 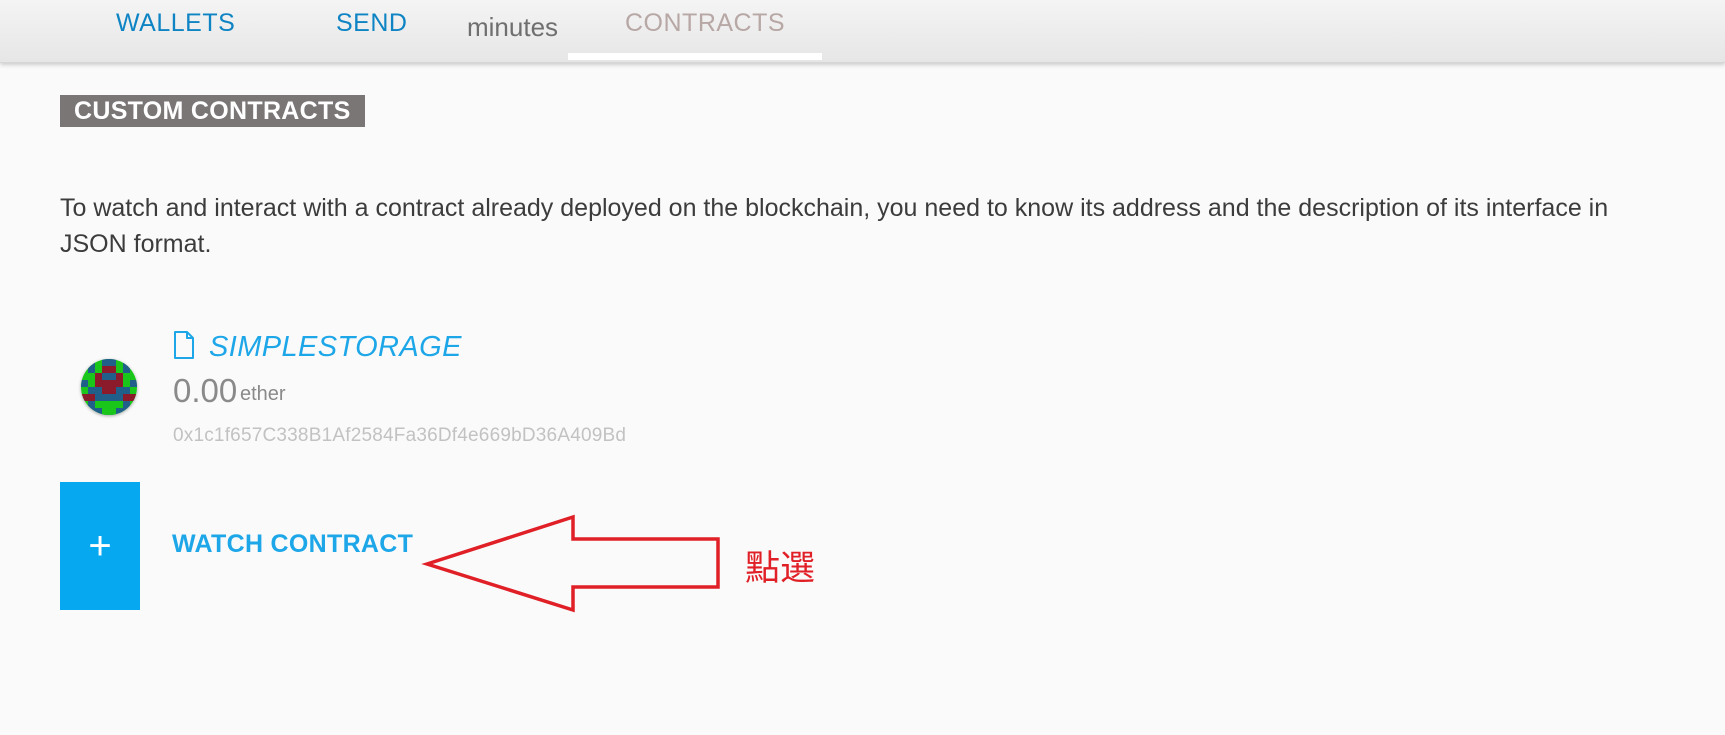 I want to click on watch-contract-button: +, so click(x=100, y=546).